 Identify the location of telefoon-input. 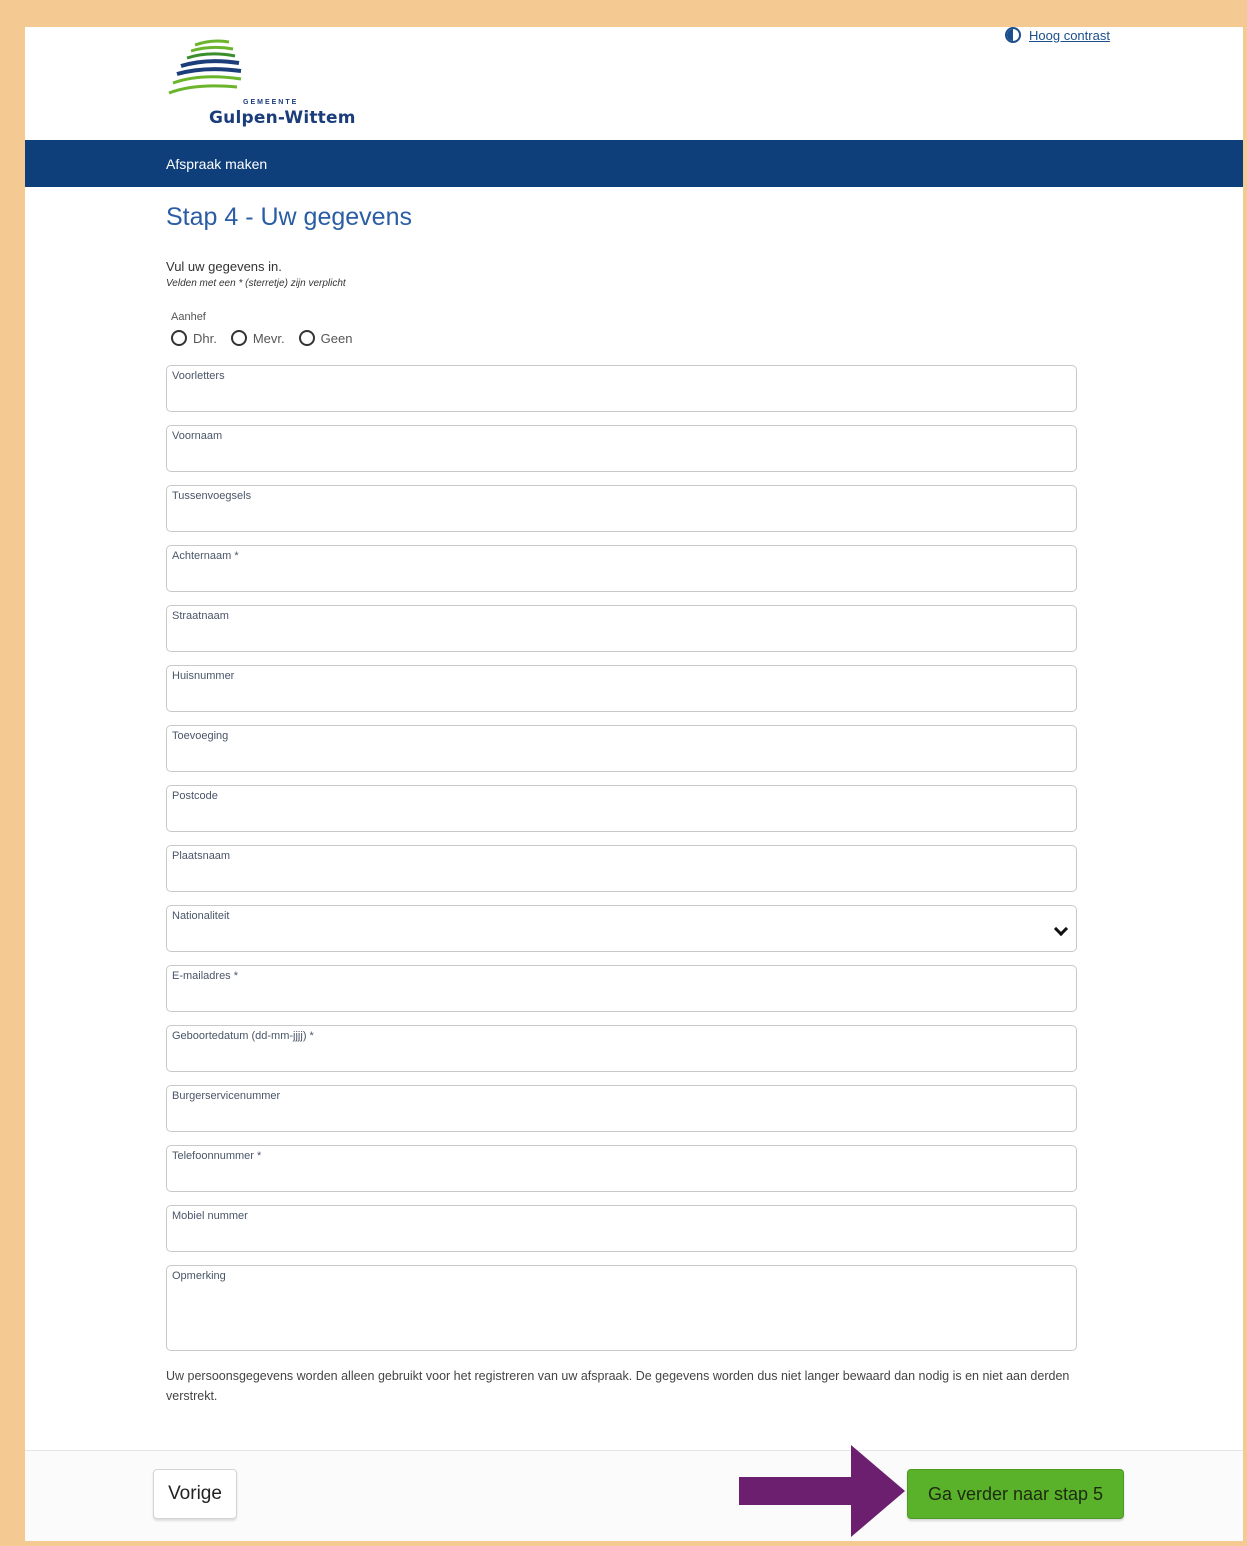
(621, 1177).